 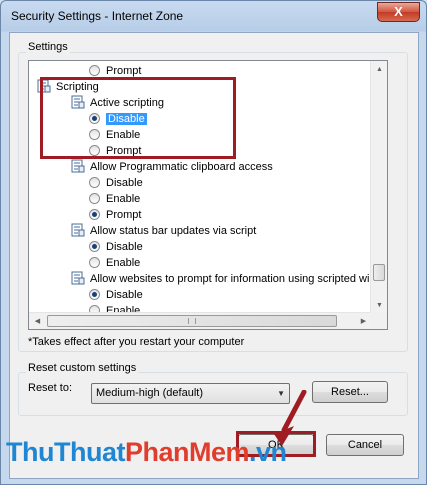 What do you see at coordinates (398, 12) in the screenshot?
I see `close-button: X` at bounding box center [398, 12].